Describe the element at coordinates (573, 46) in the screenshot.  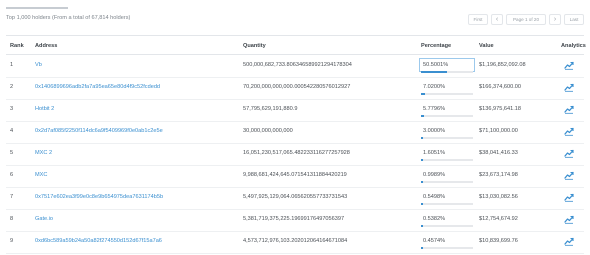
I see `column-header-analytics: Analytics` at that location.